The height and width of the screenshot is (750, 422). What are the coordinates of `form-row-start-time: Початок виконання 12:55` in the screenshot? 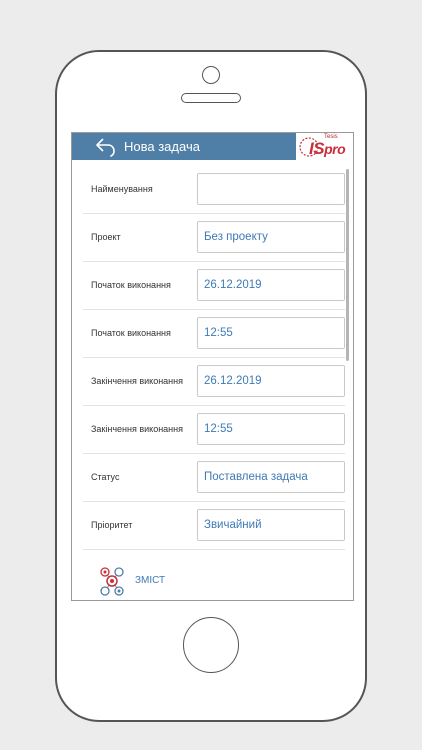 It's located at (214, 334).